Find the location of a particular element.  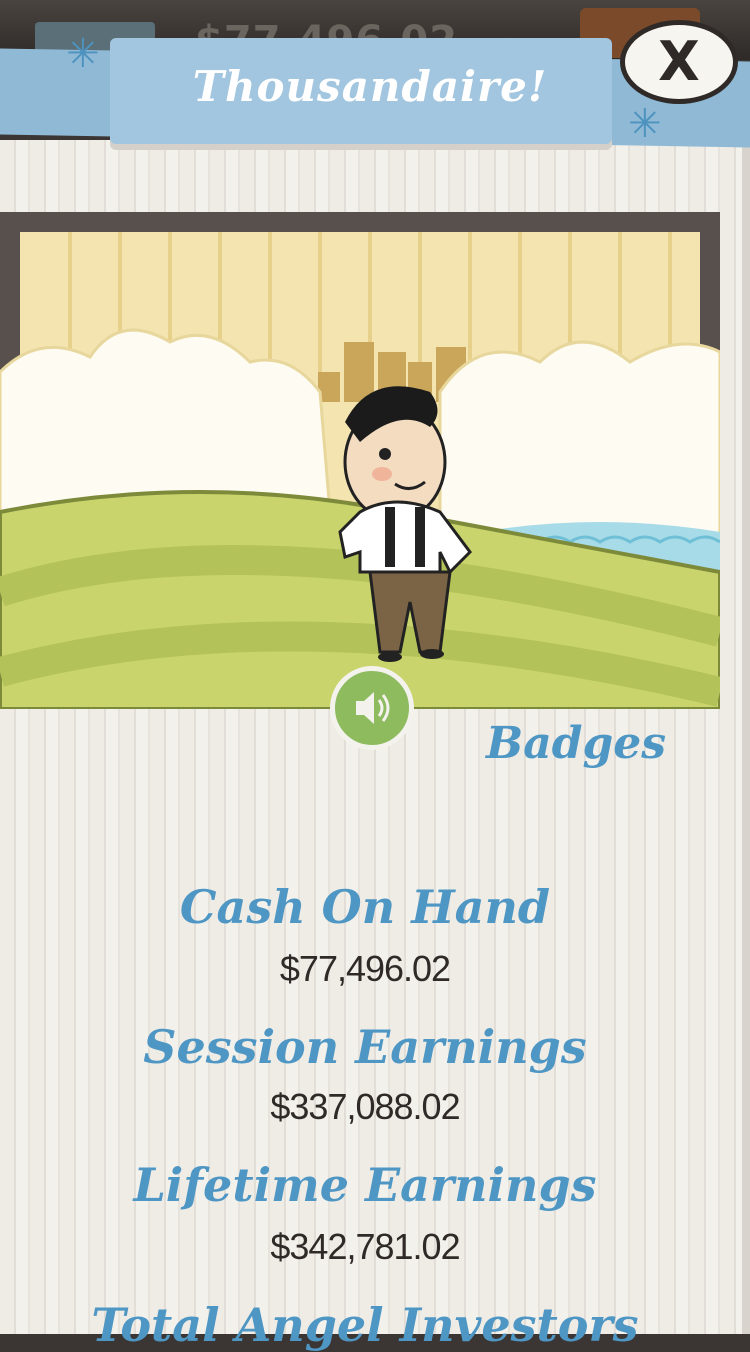

session-earnings-label: Session Earnings is located at coordinates (365, 1047).